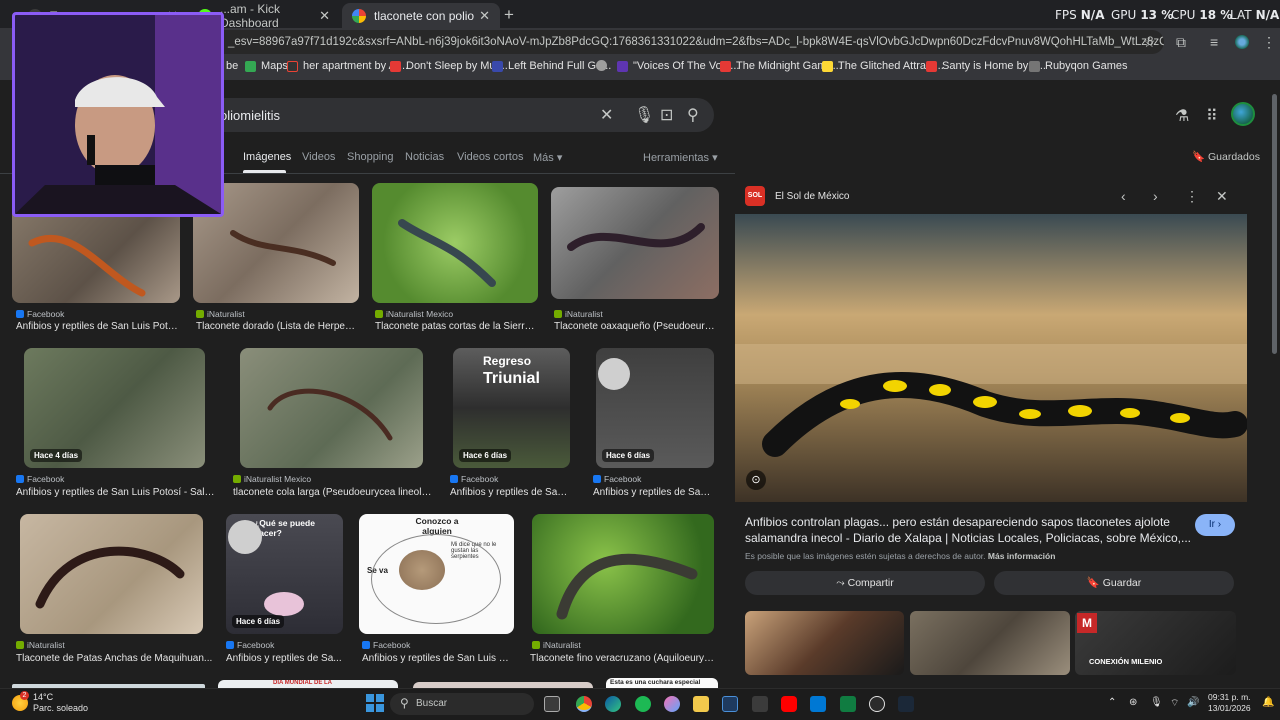  I want to click on edge-icon, so click(613, 704).